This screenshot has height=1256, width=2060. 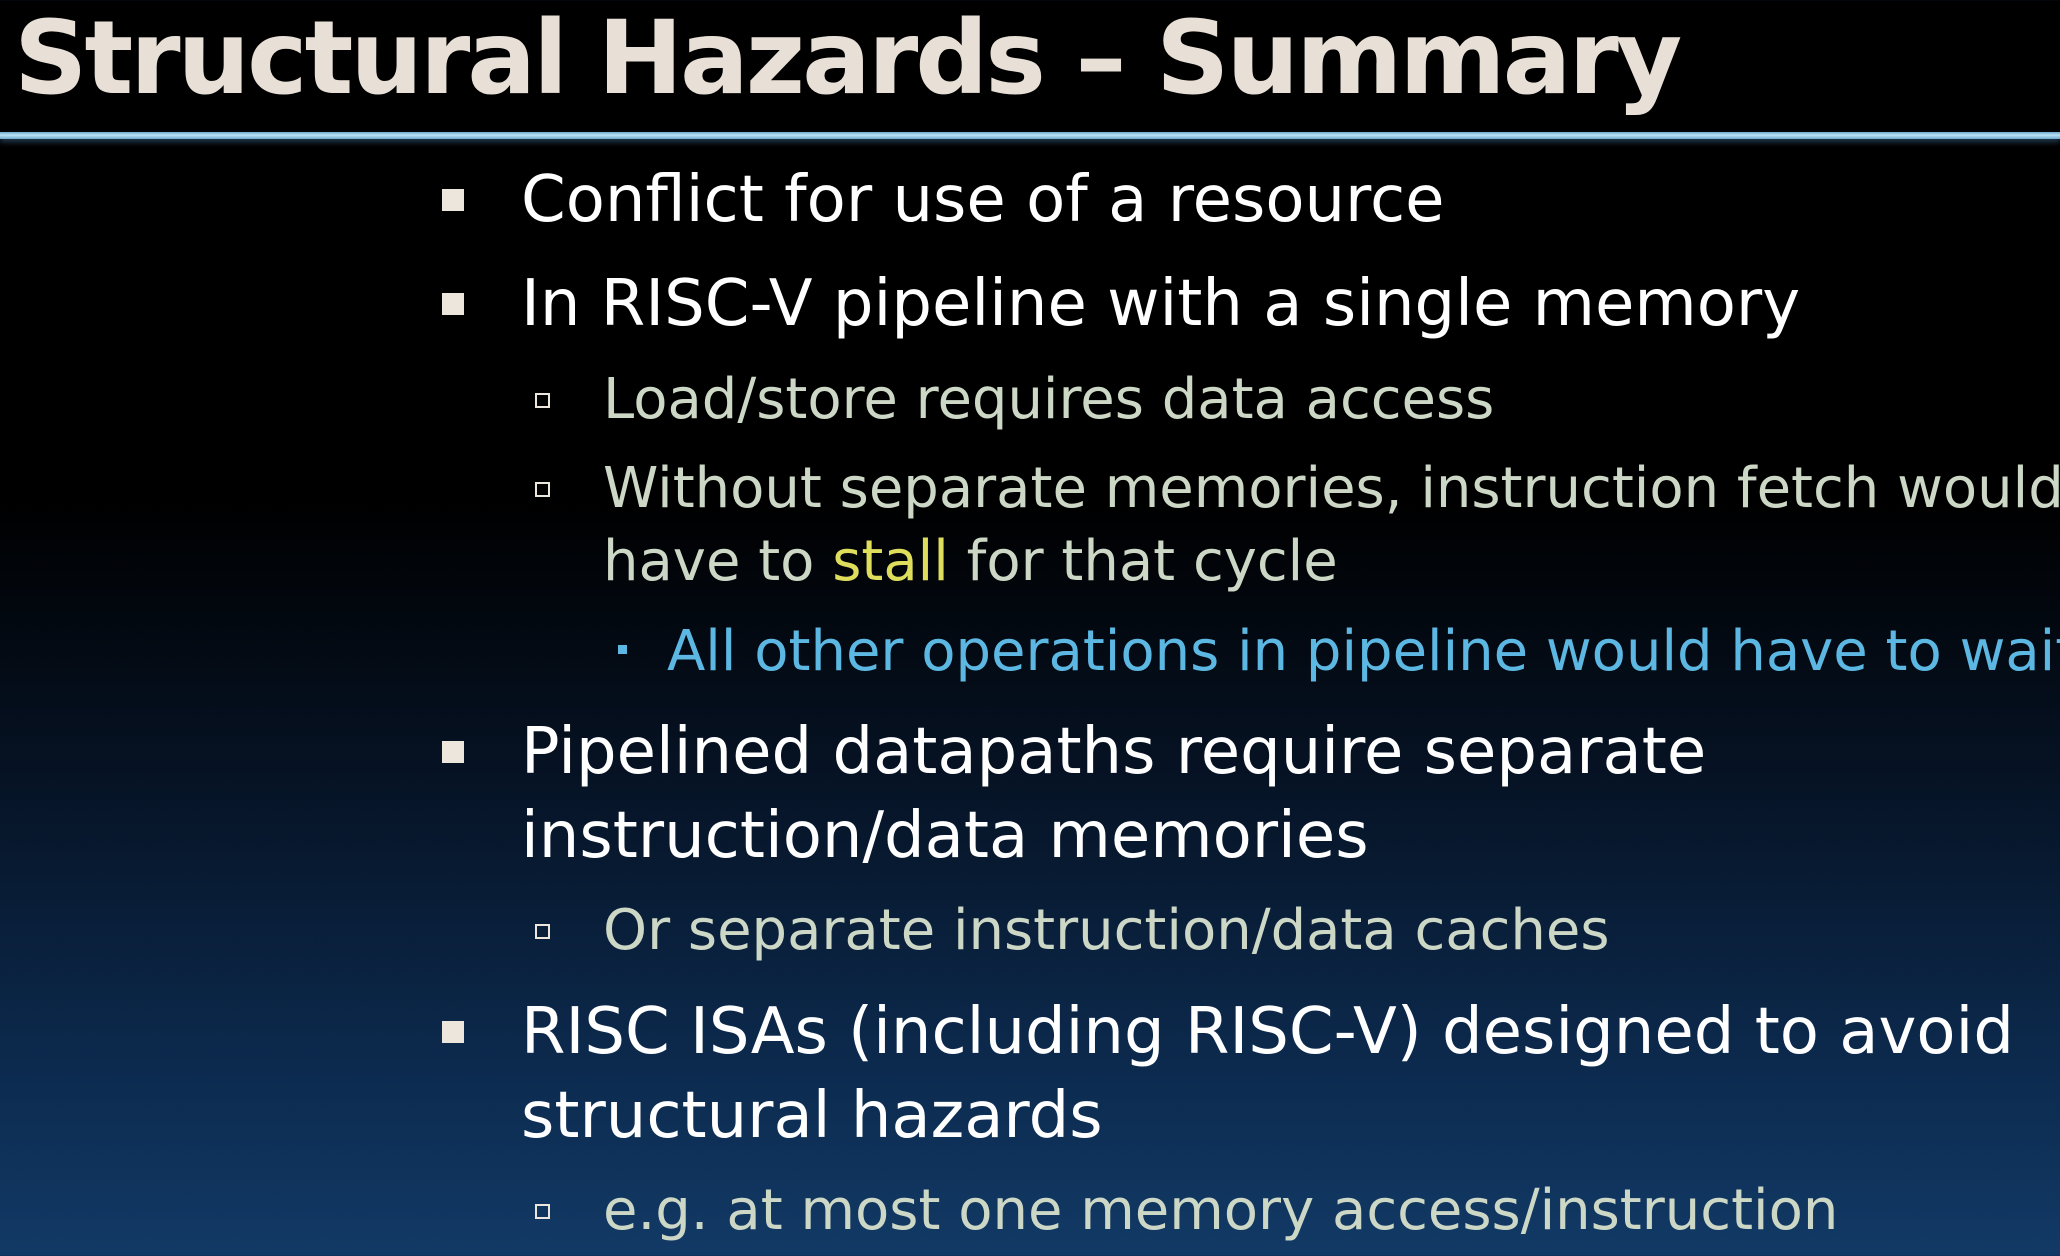 I want to click on title-divider, so click(x=1030, y=135).